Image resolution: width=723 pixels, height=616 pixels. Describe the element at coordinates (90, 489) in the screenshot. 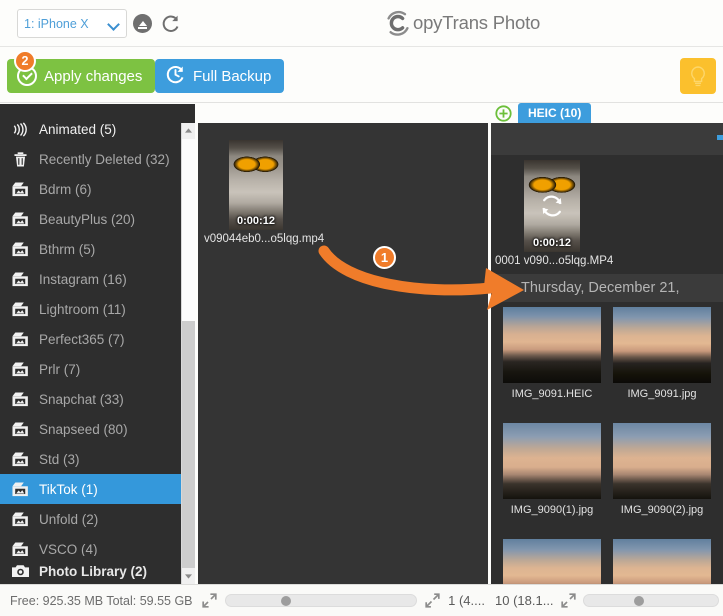

I see `sidebar-item-tiktok-1: TikTok (1)` at that location.